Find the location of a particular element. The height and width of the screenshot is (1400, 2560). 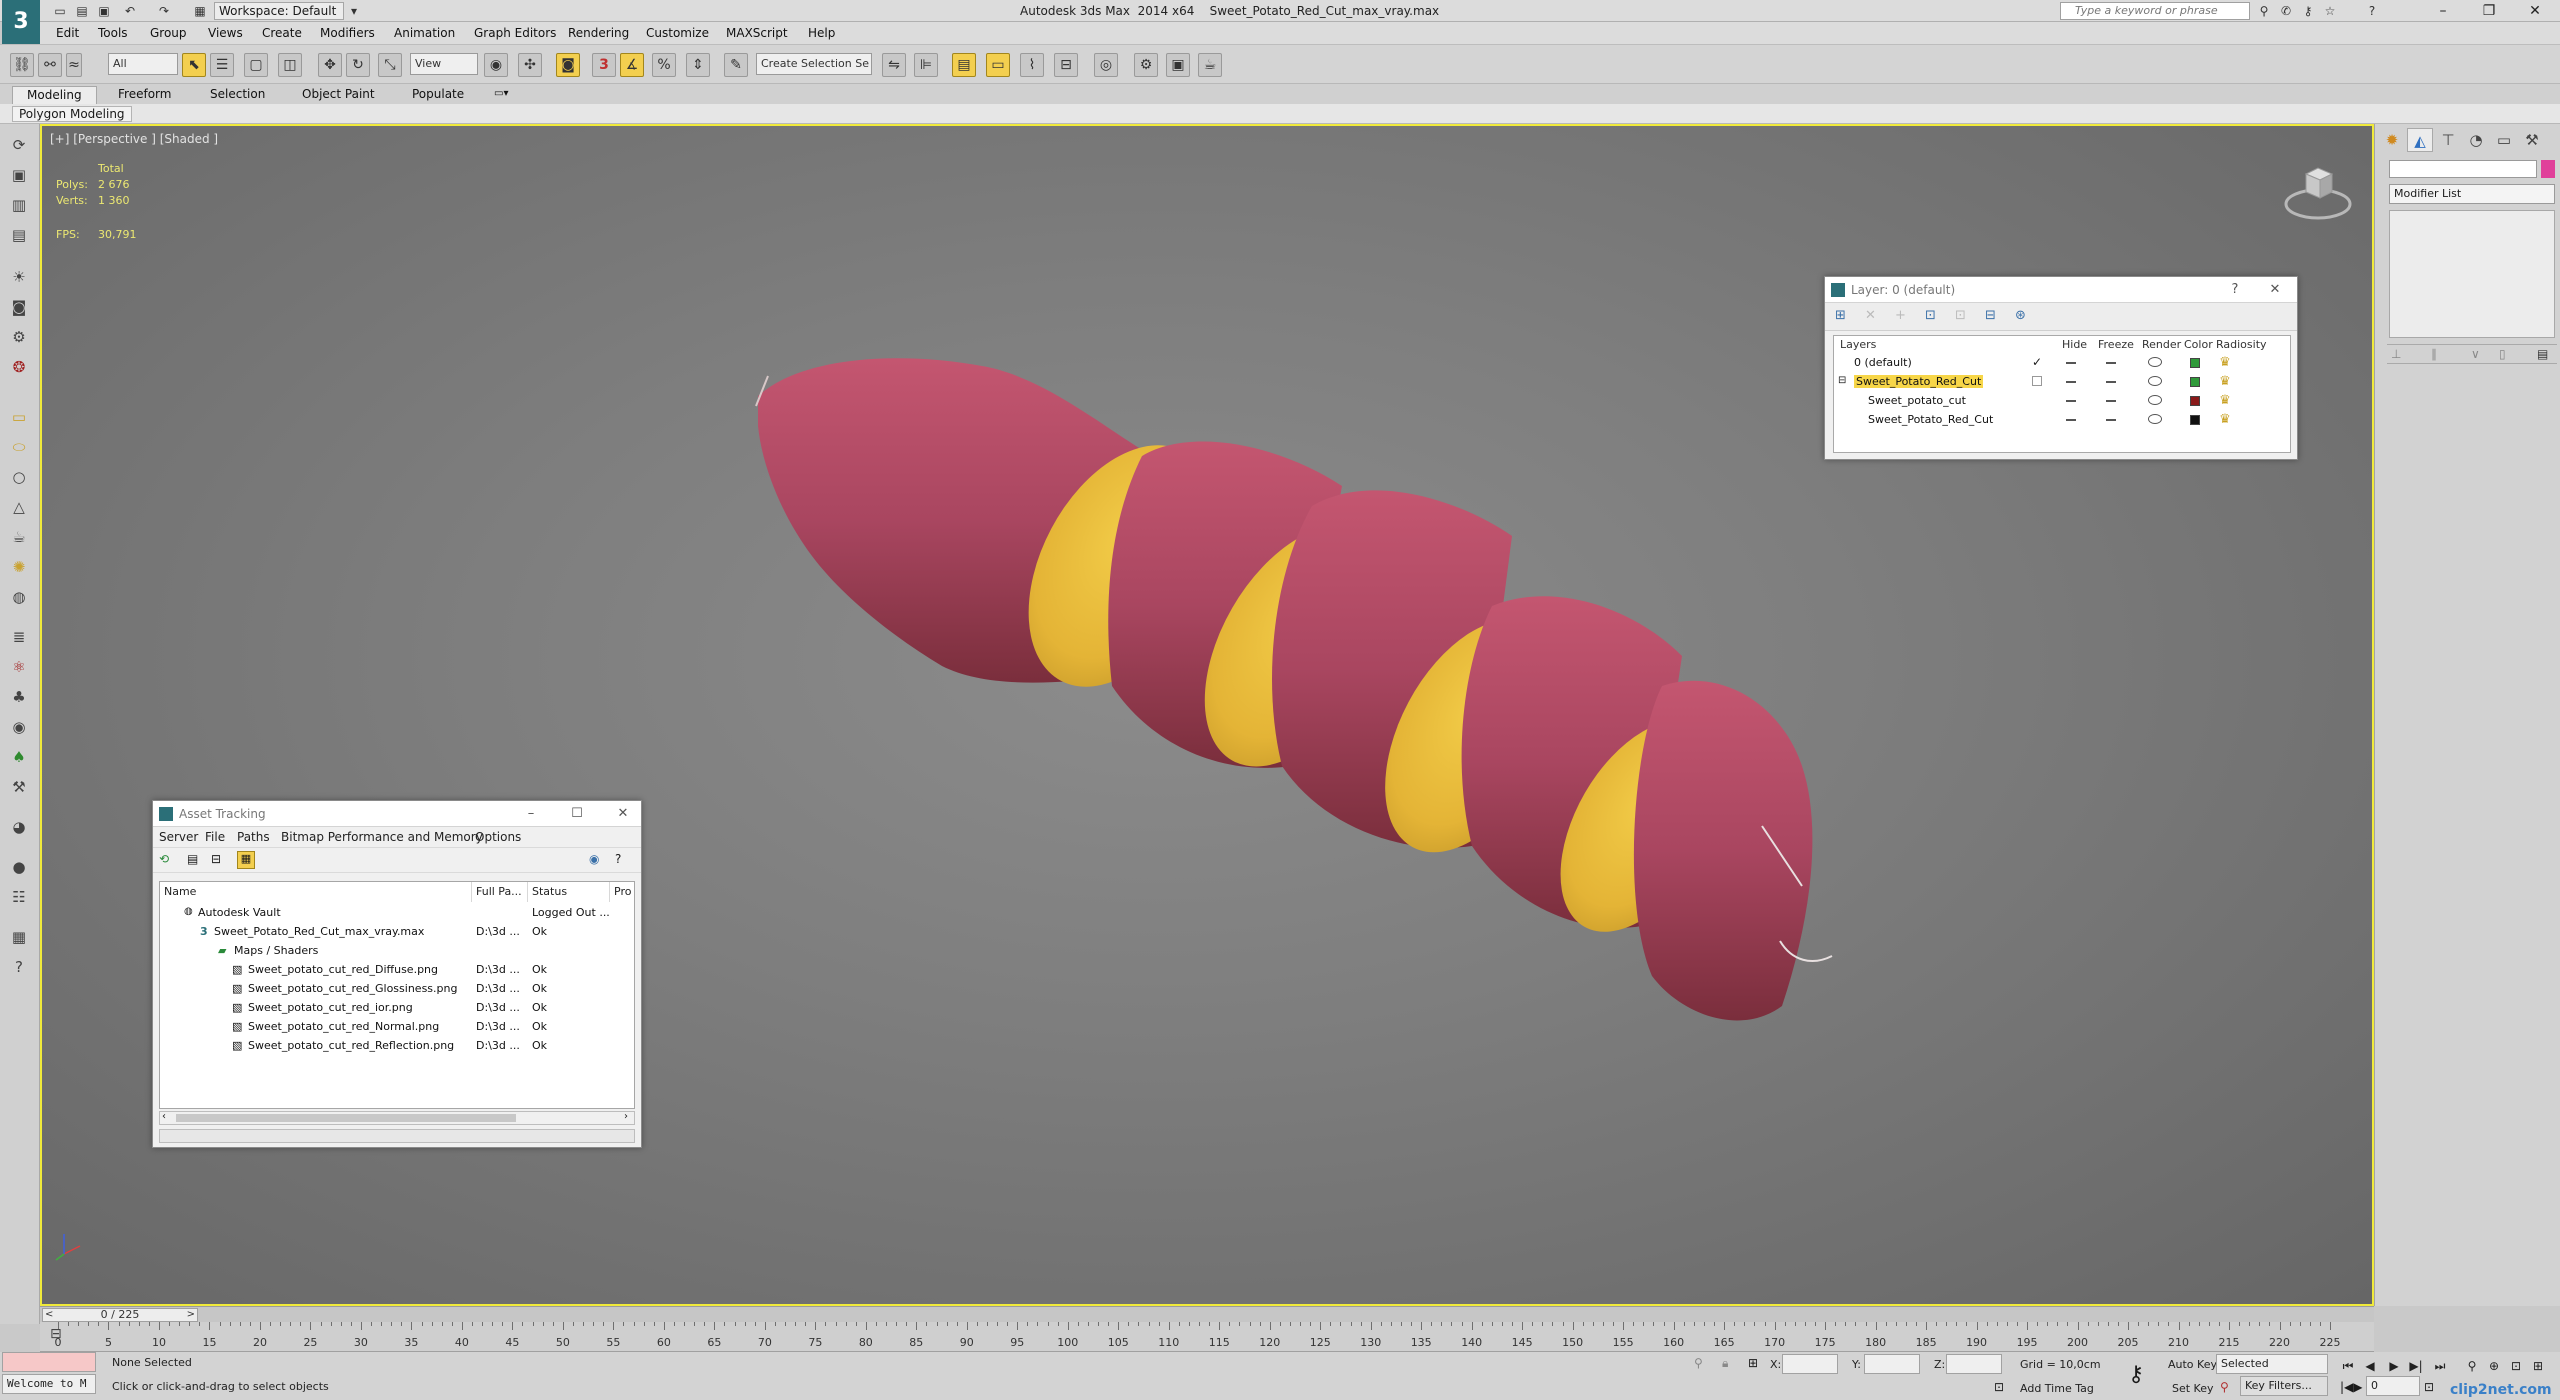

prev-frame-arrow-icon: < is located at coordinates (49, 1315).